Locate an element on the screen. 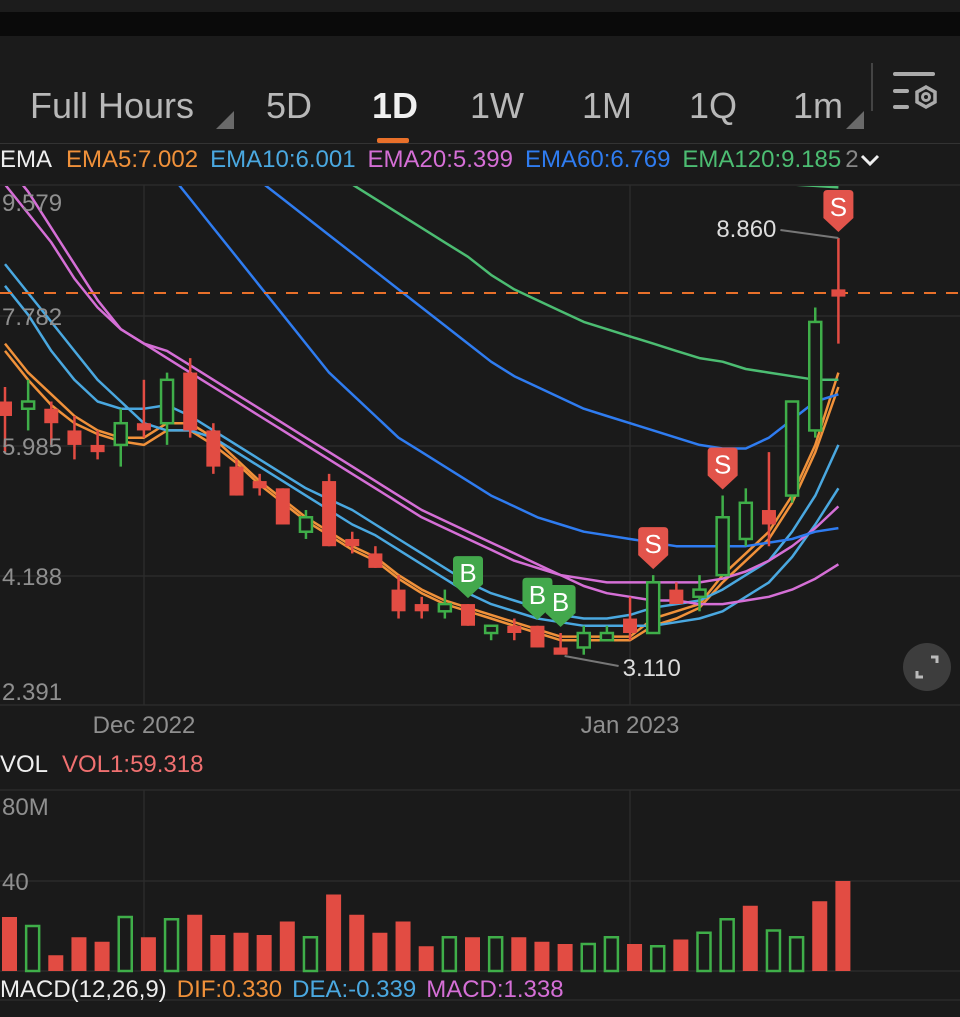 This screenshot has width=960, height=1017. macd-legend-title: MACD(12,26,9) is located at coordinates (83, 989).